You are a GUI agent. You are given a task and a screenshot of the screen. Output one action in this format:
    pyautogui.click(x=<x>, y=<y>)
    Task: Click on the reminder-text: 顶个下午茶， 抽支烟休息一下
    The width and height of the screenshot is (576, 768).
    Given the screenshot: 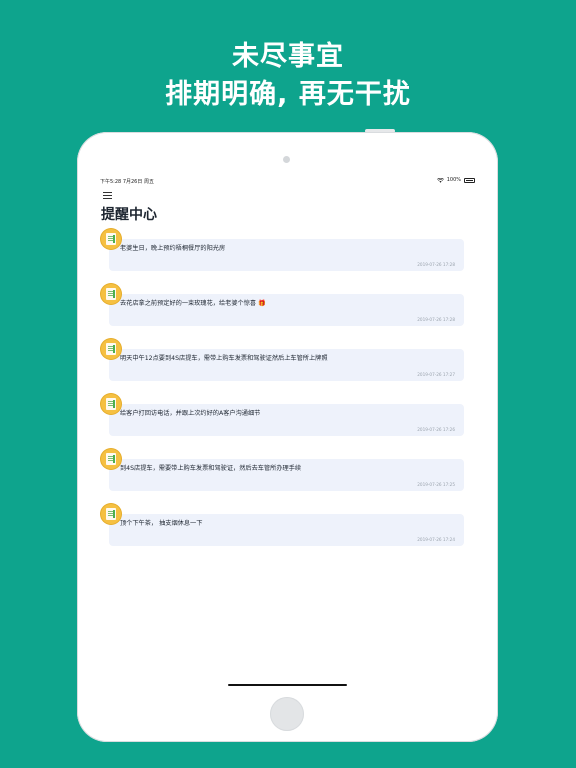 What is the action you would take?
    pyautogui.click(x=161, y=523)
    